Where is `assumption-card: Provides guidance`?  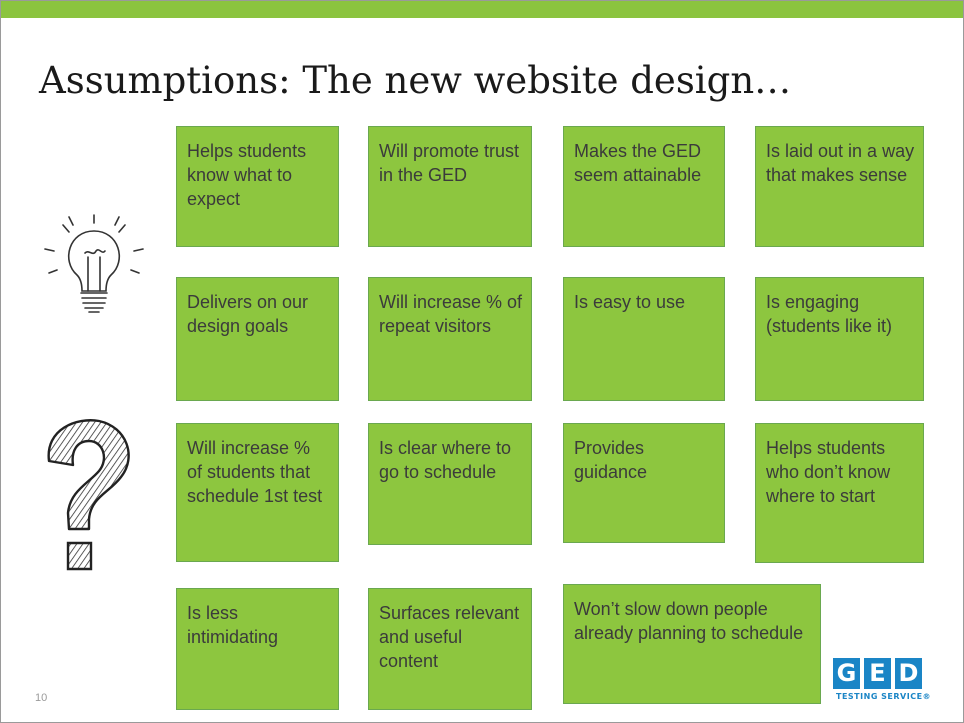
assumption-card: Provides guidance is located at coordinates (644, 483).